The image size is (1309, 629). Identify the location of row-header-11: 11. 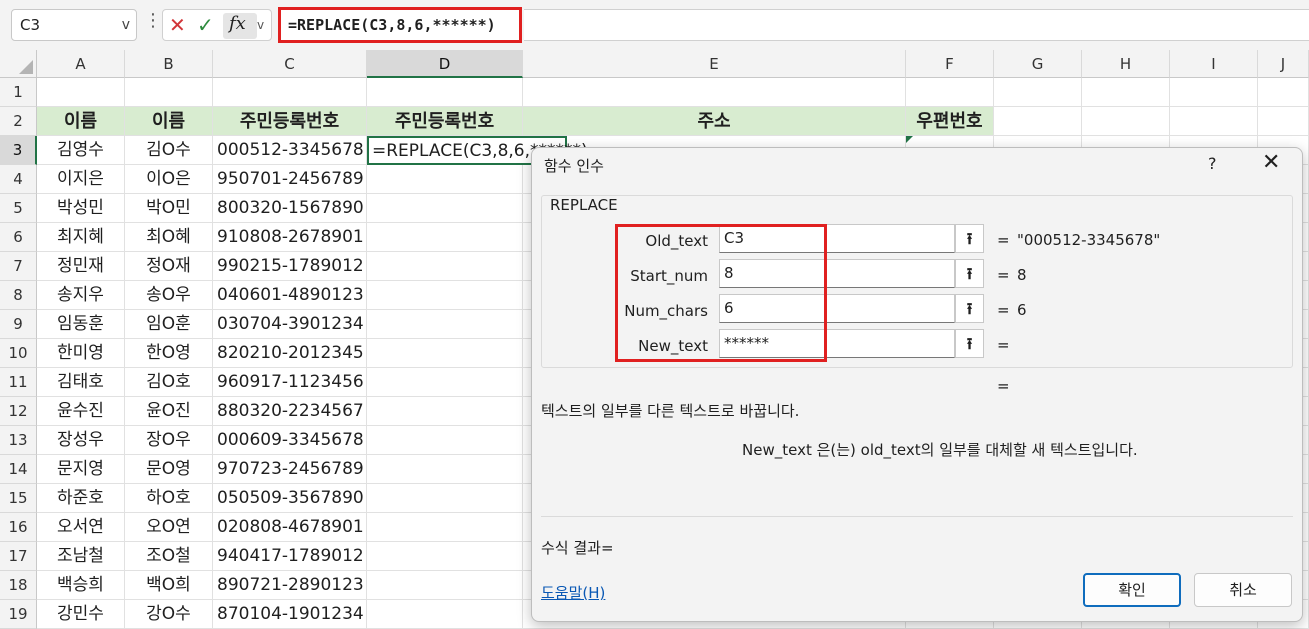
(18, 382).